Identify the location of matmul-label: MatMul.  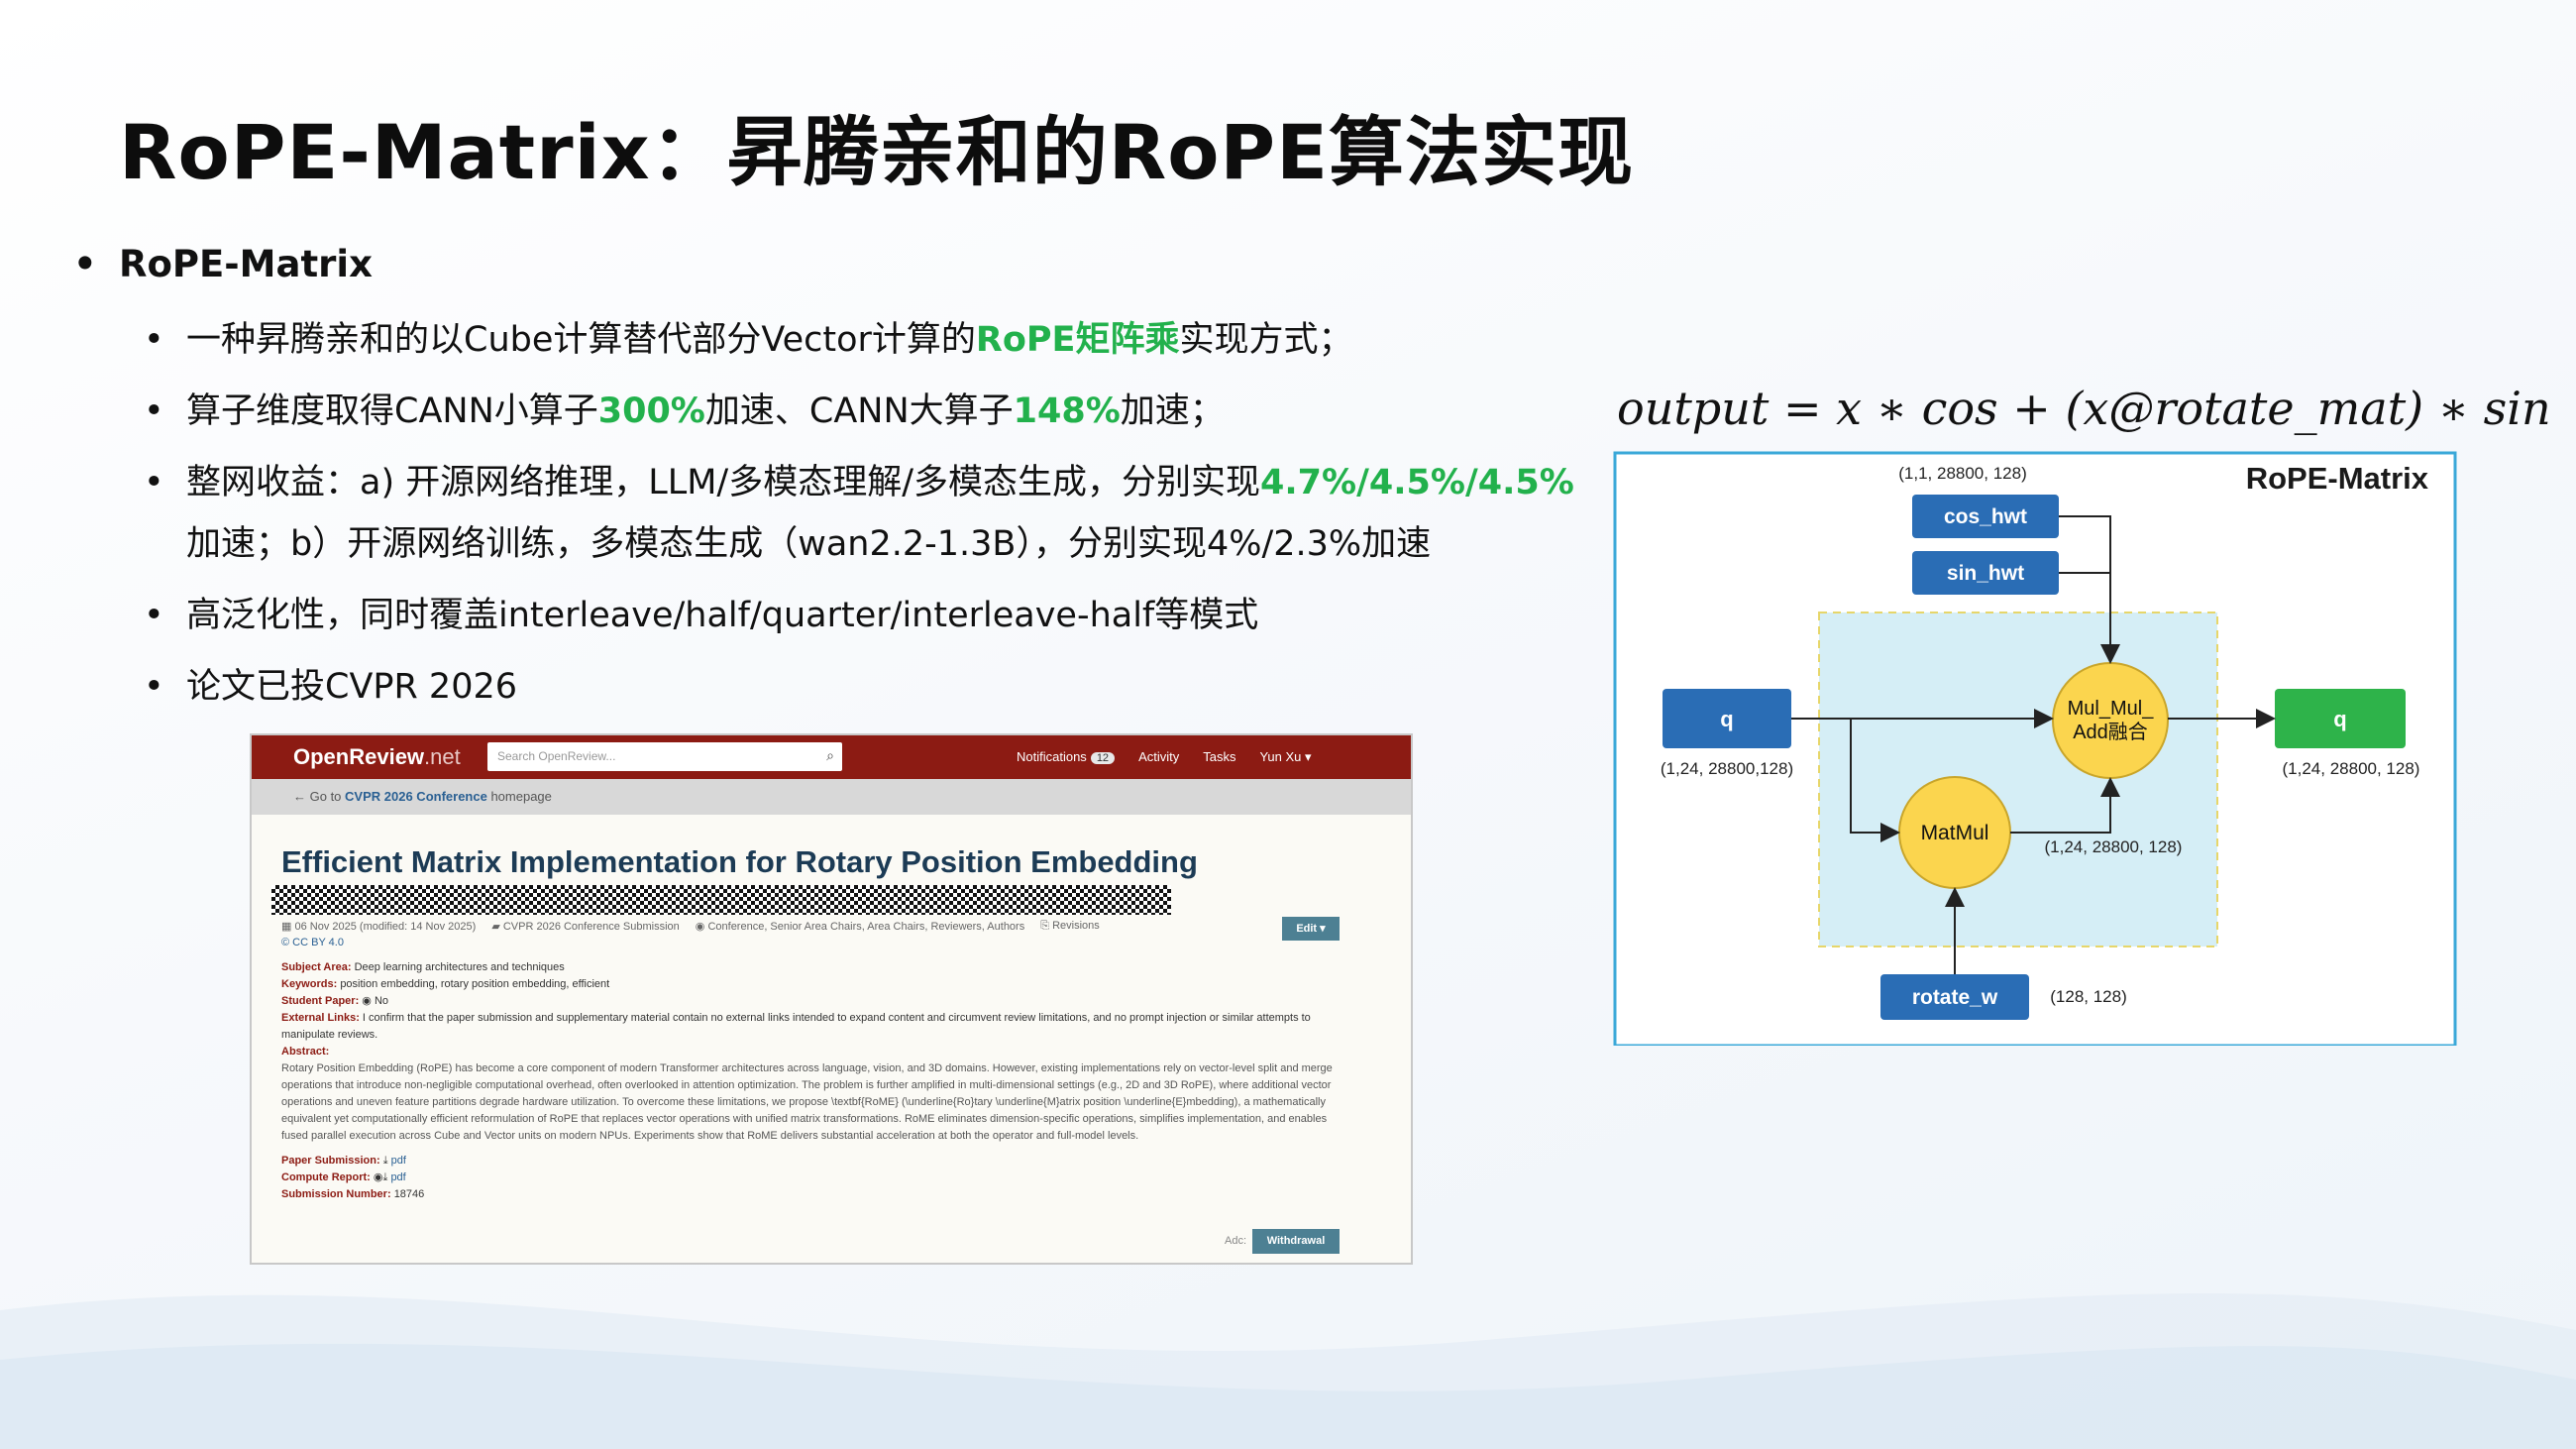
(1955, 833).